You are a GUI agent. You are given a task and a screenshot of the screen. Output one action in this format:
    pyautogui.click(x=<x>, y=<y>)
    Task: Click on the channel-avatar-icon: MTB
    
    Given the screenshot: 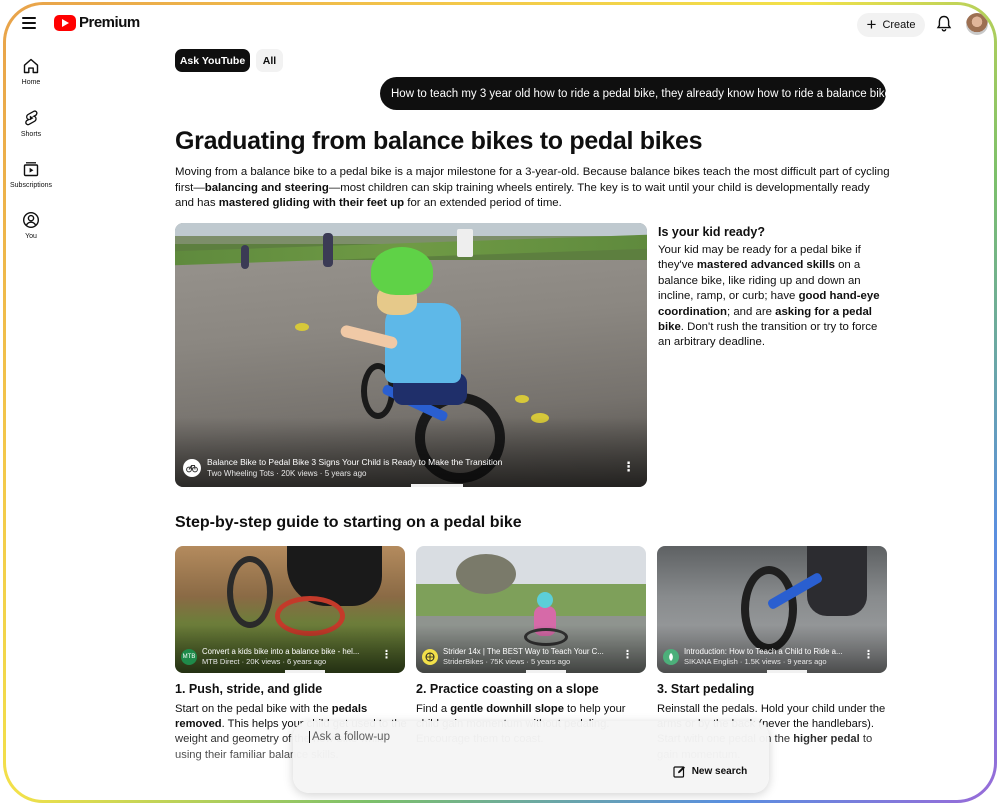 What is the action you would take?
    pyautogui.click(x=189, y=657)
    